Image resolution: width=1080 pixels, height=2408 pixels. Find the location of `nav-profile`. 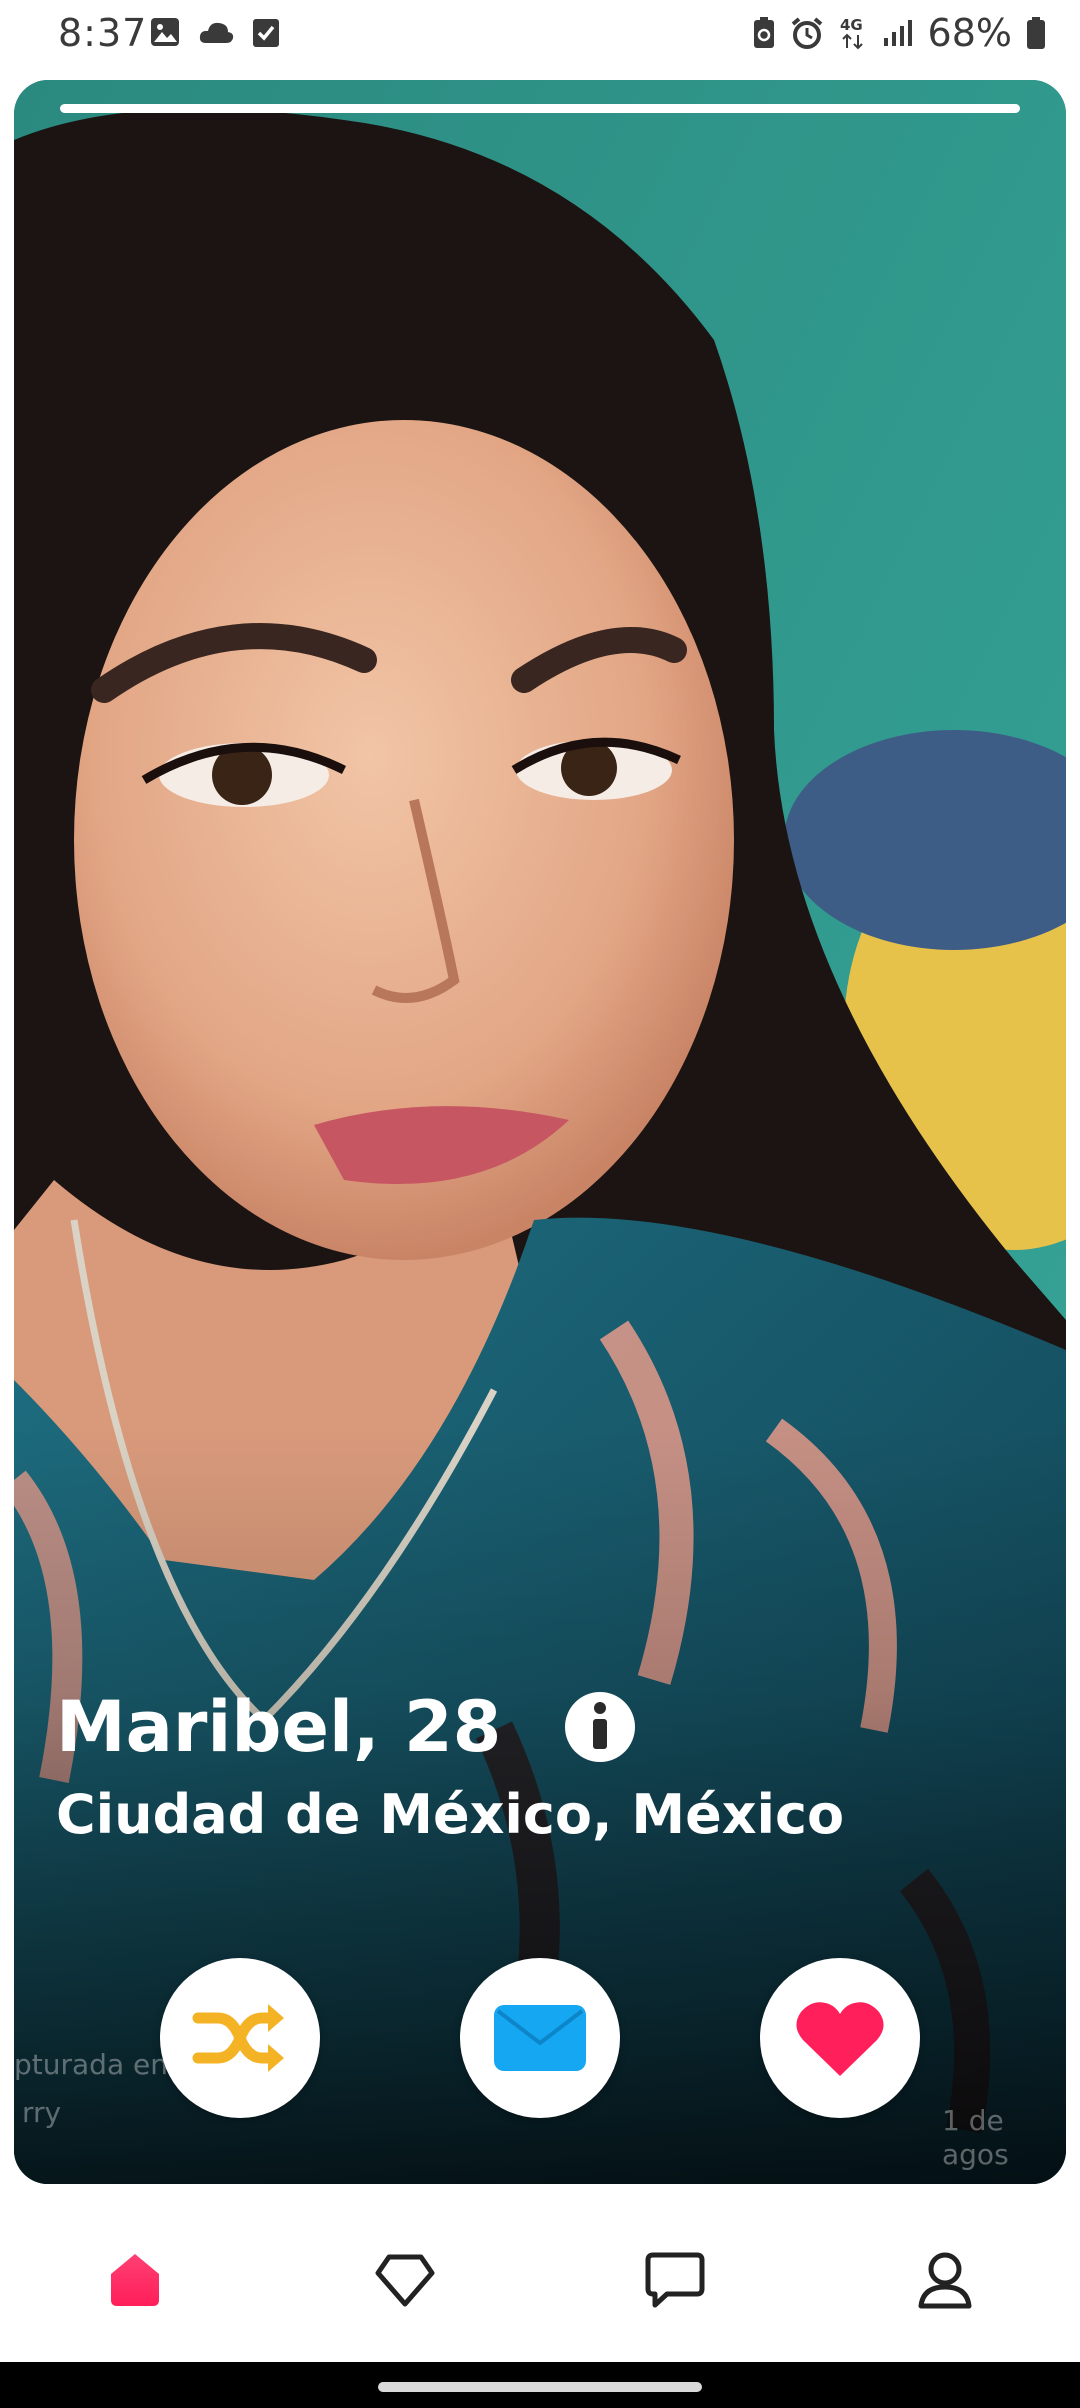

nav-profile is located at coordinates (945, 2280).